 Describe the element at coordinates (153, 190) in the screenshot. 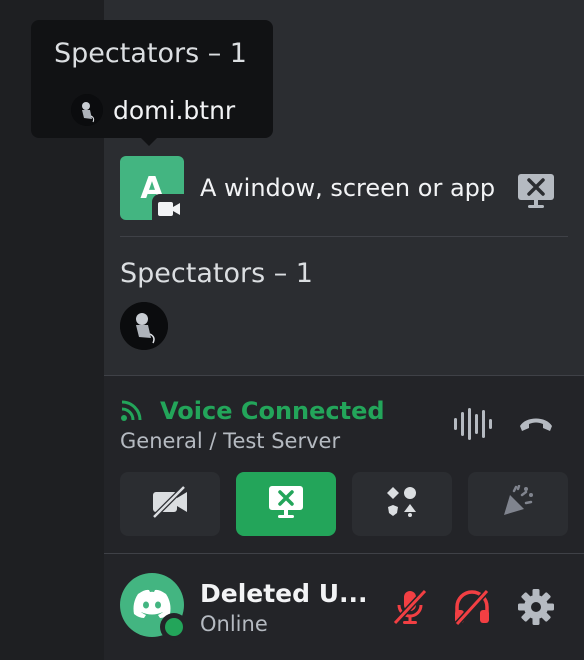

I see `stream-avatar: A` at that location.